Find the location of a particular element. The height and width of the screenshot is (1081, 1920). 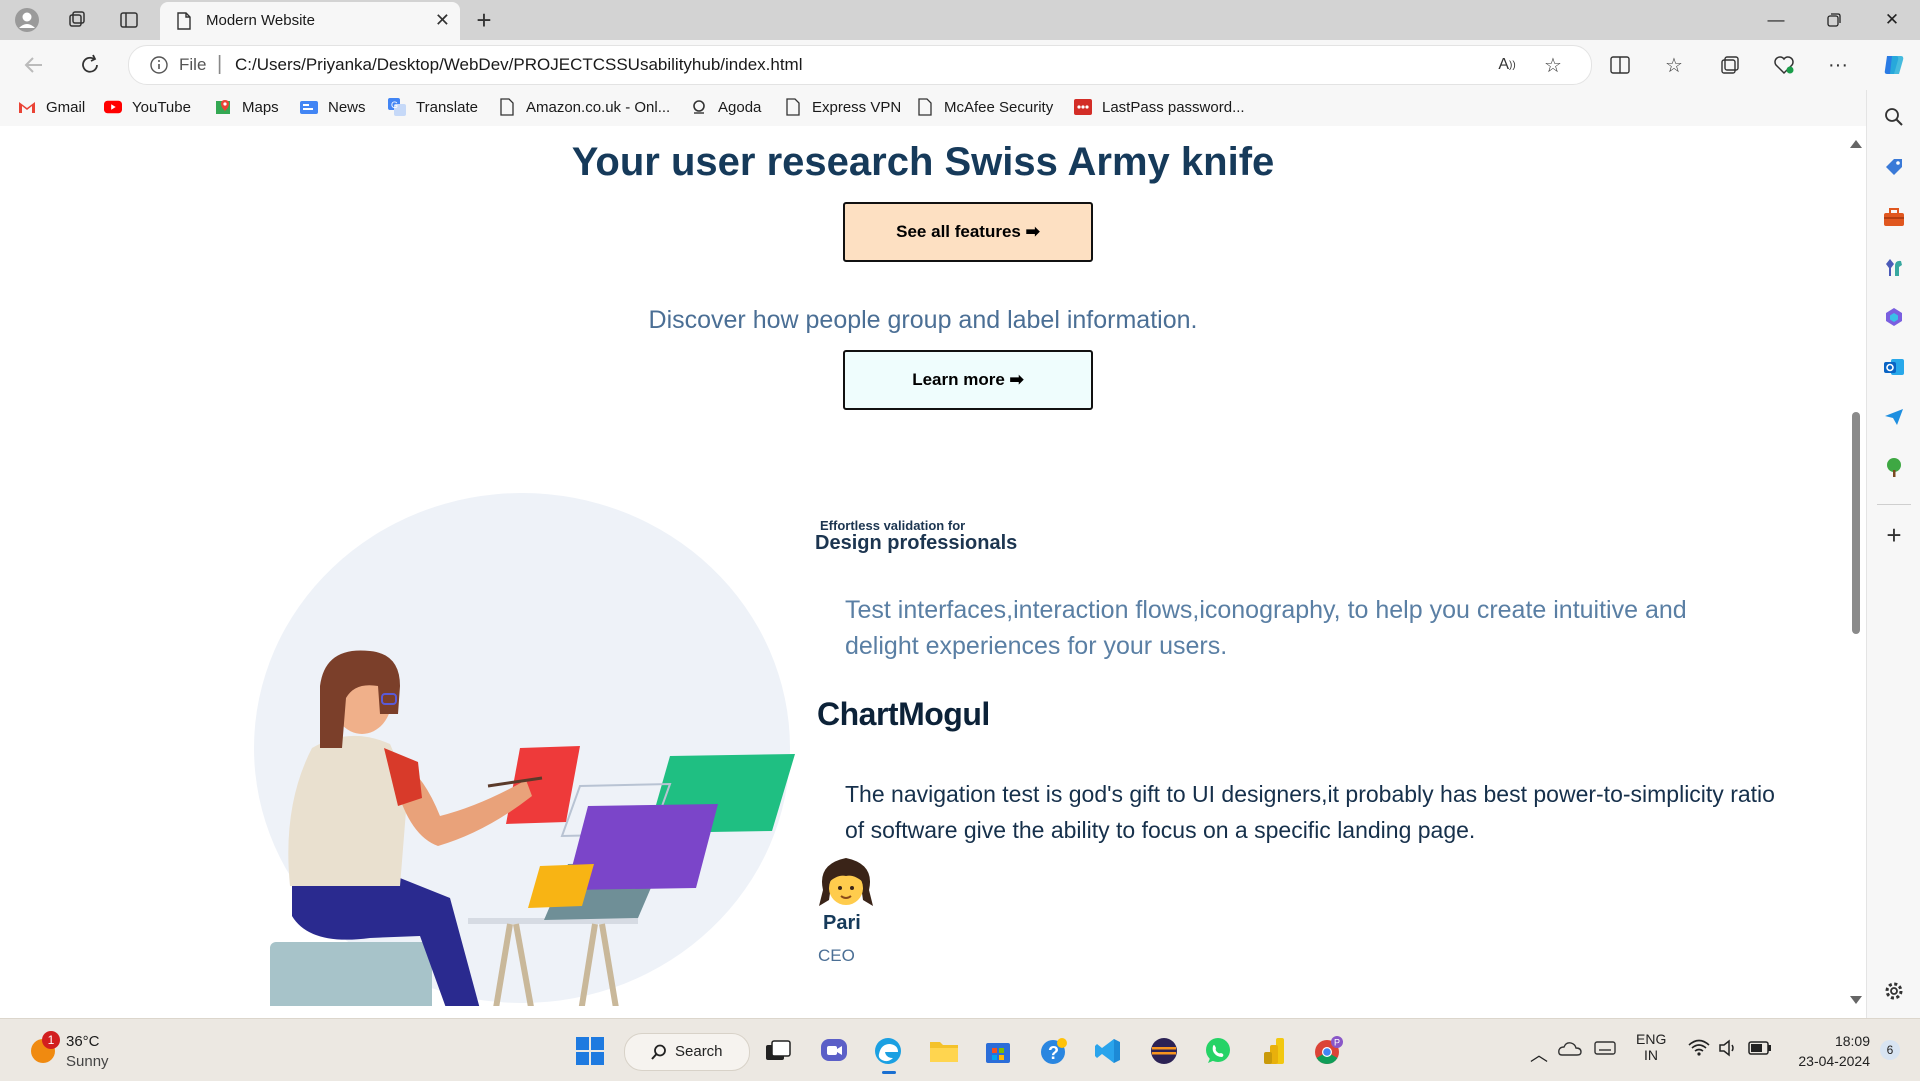

help-icon: ? is located at coordinates (1054, 1051).